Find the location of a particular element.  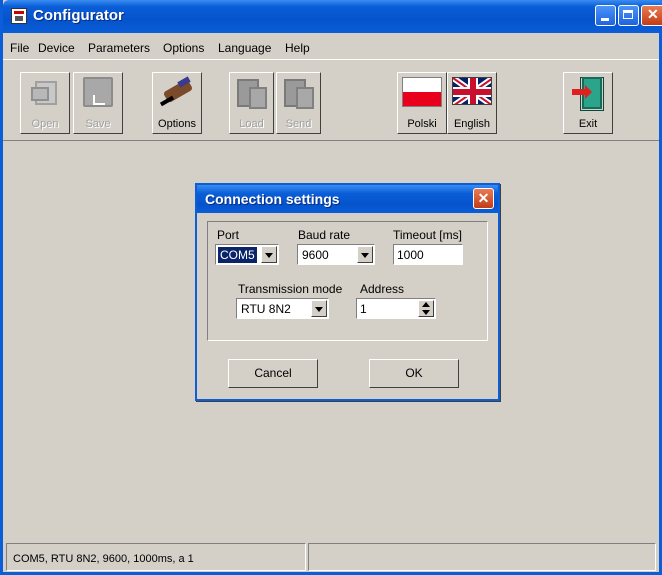

polski-label: Polski is located at coordinates (422, 124).